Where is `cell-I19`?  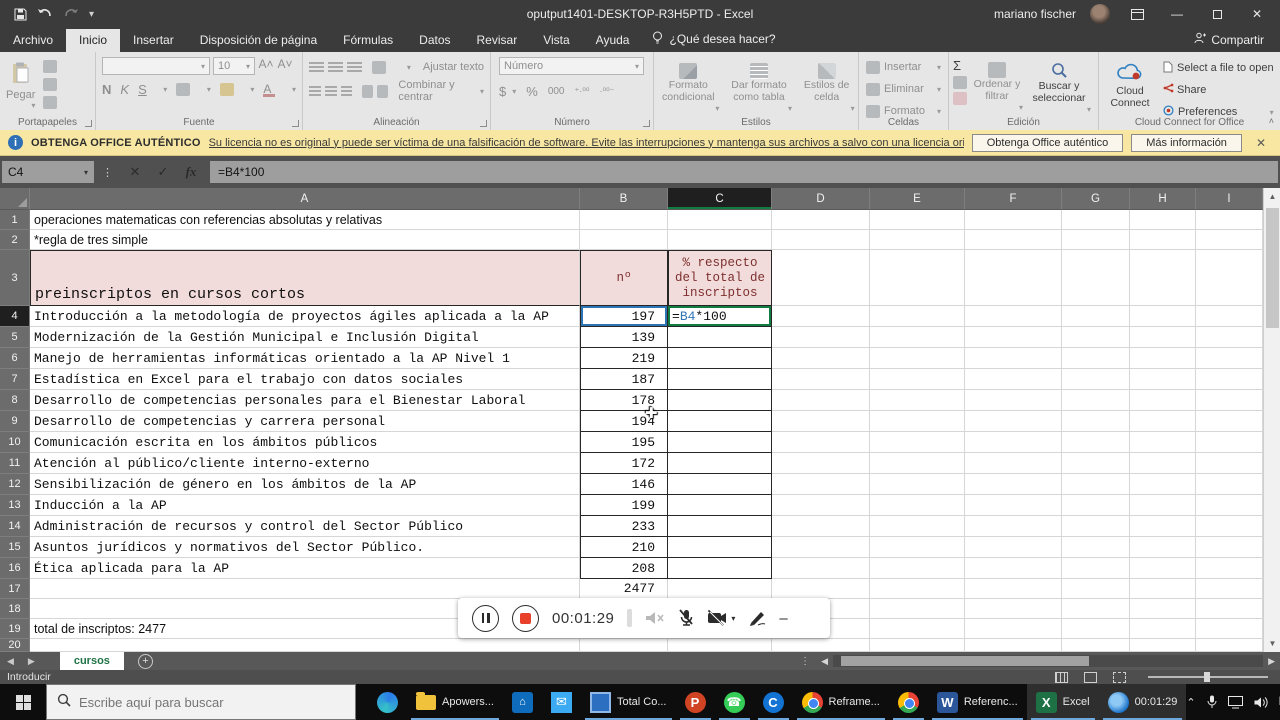 cell-I19 is located at coordinates (1229, 629).